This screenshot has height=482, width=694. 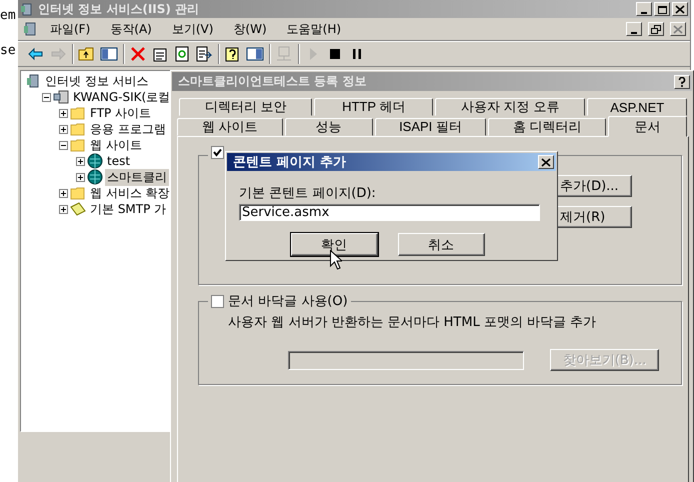 I want to click on maximize-button, so click(x=662, y=9).